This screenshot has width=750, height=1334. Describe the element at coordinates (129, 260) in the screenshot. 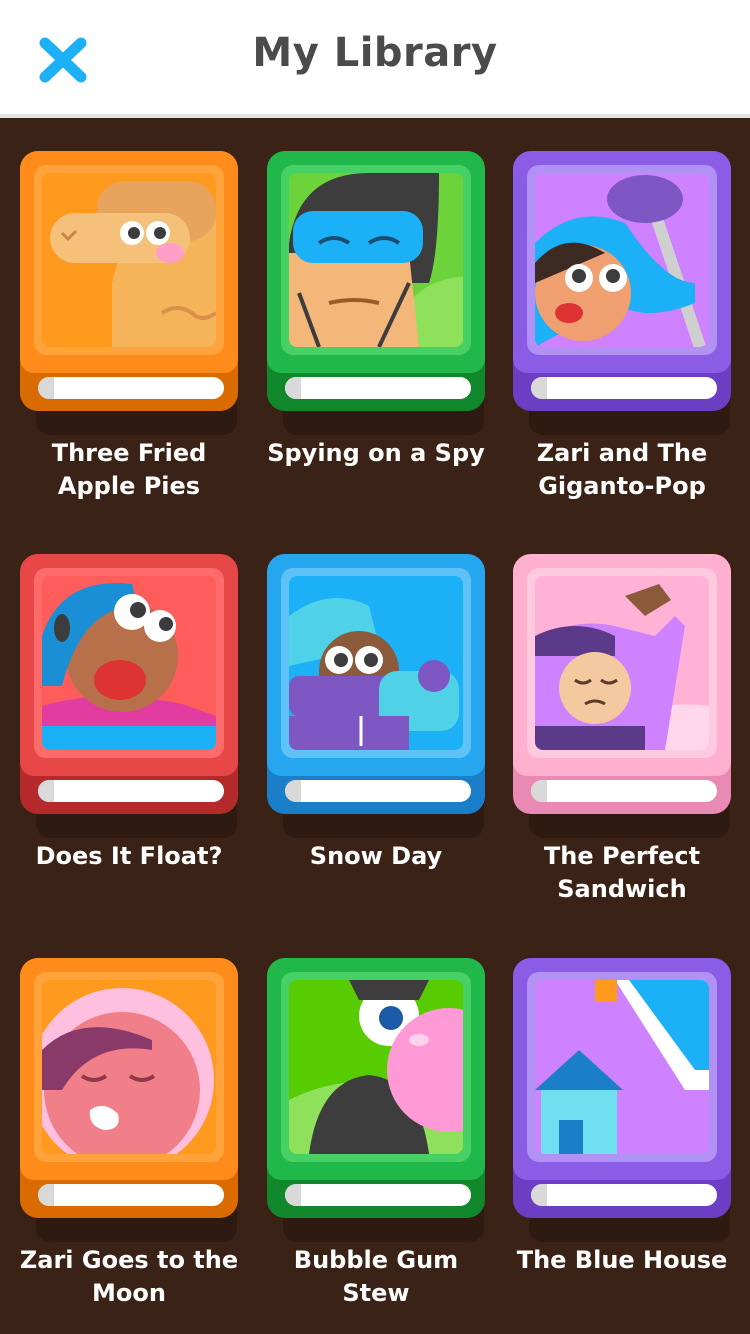

I see `camel-cover-illustration` at that location.